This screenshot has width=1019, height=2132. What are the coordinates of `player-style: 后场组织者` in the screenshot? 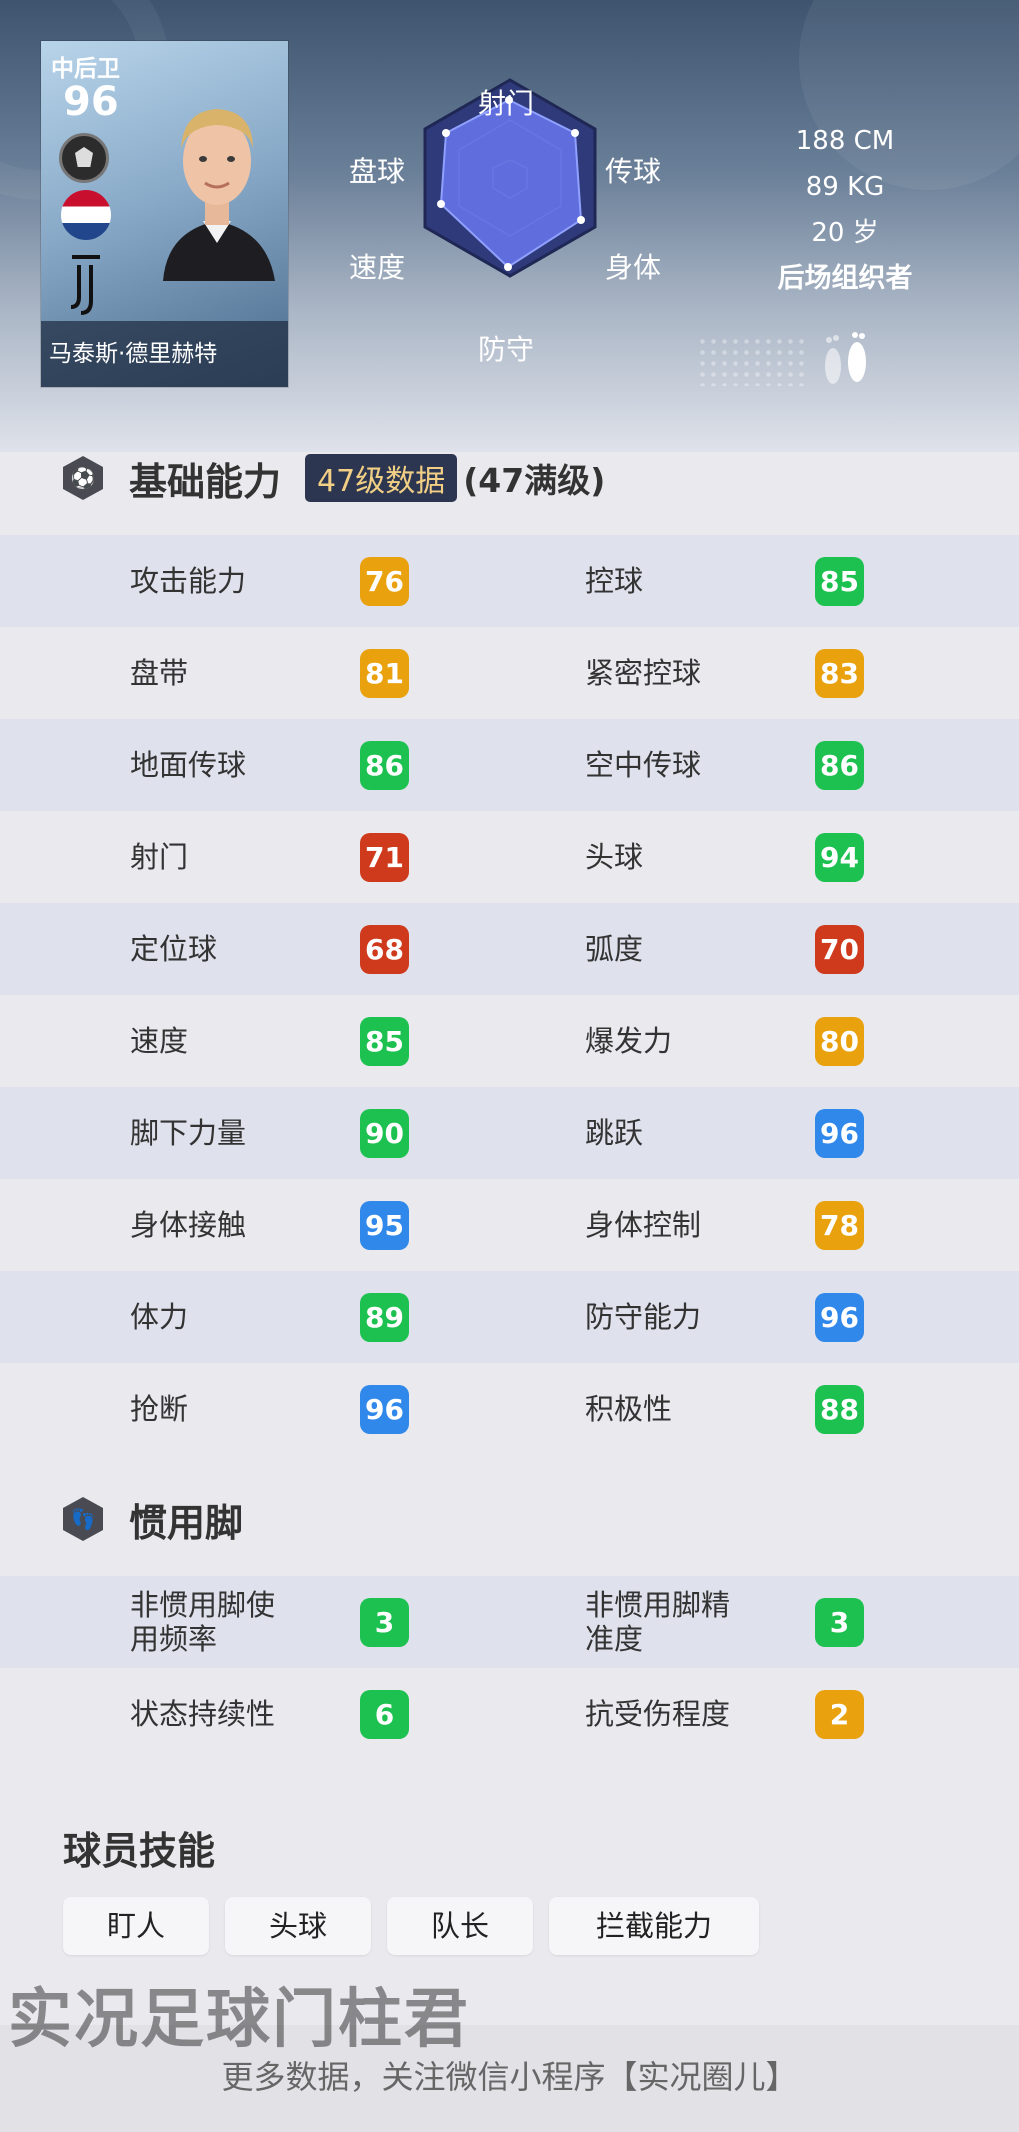 It's located at (845, 278).